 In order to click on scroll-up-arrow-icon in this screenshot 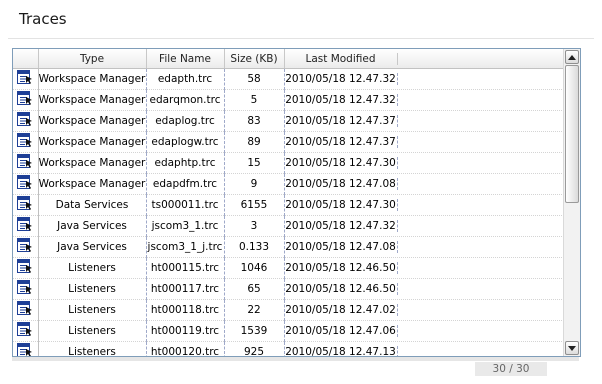, I will do `click(572, 57)`.